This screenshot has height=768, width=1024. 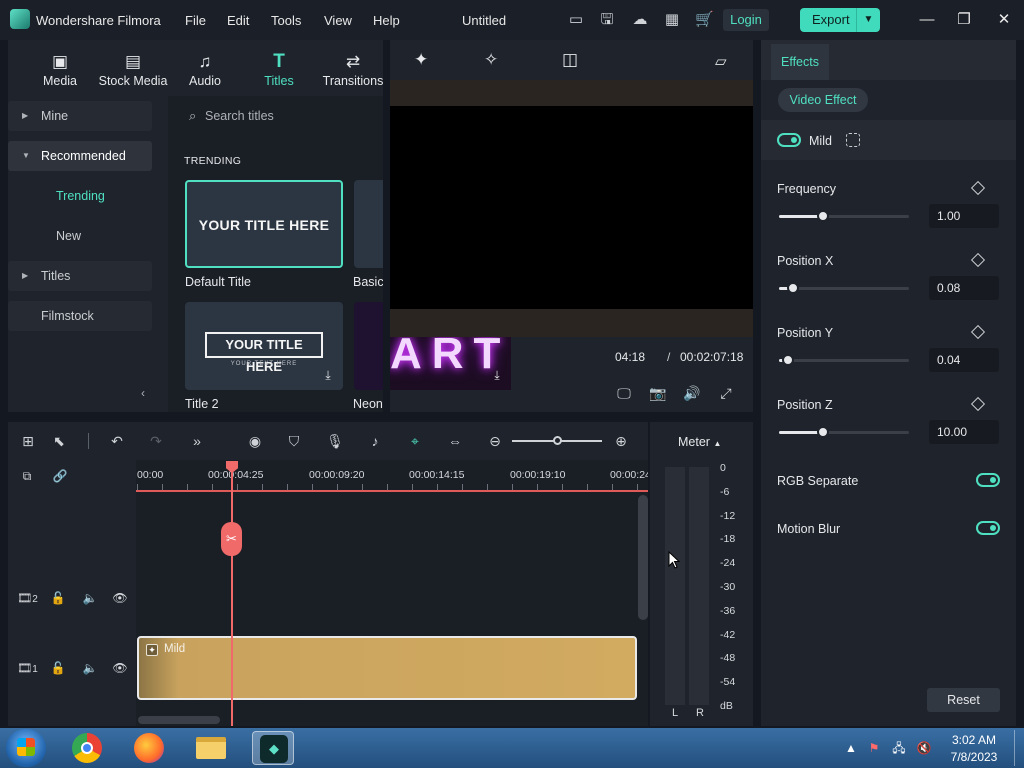 What do you see at coordinates (290, 116) in the screenshot?
I see `search-input` at bounding box center [290, 116].